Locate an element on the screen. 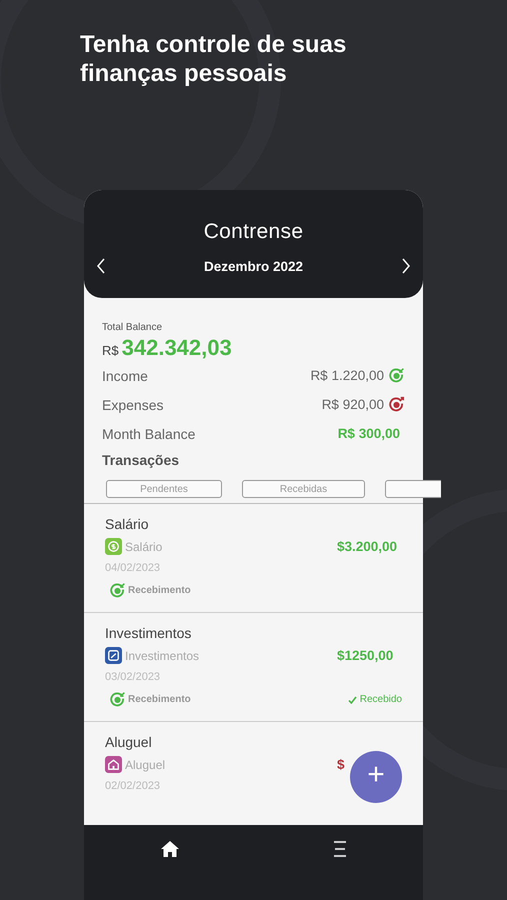 This screenshot has width=507, height=900. summary-value: R$ 1.220,00 is located at coordinates (347, 375).